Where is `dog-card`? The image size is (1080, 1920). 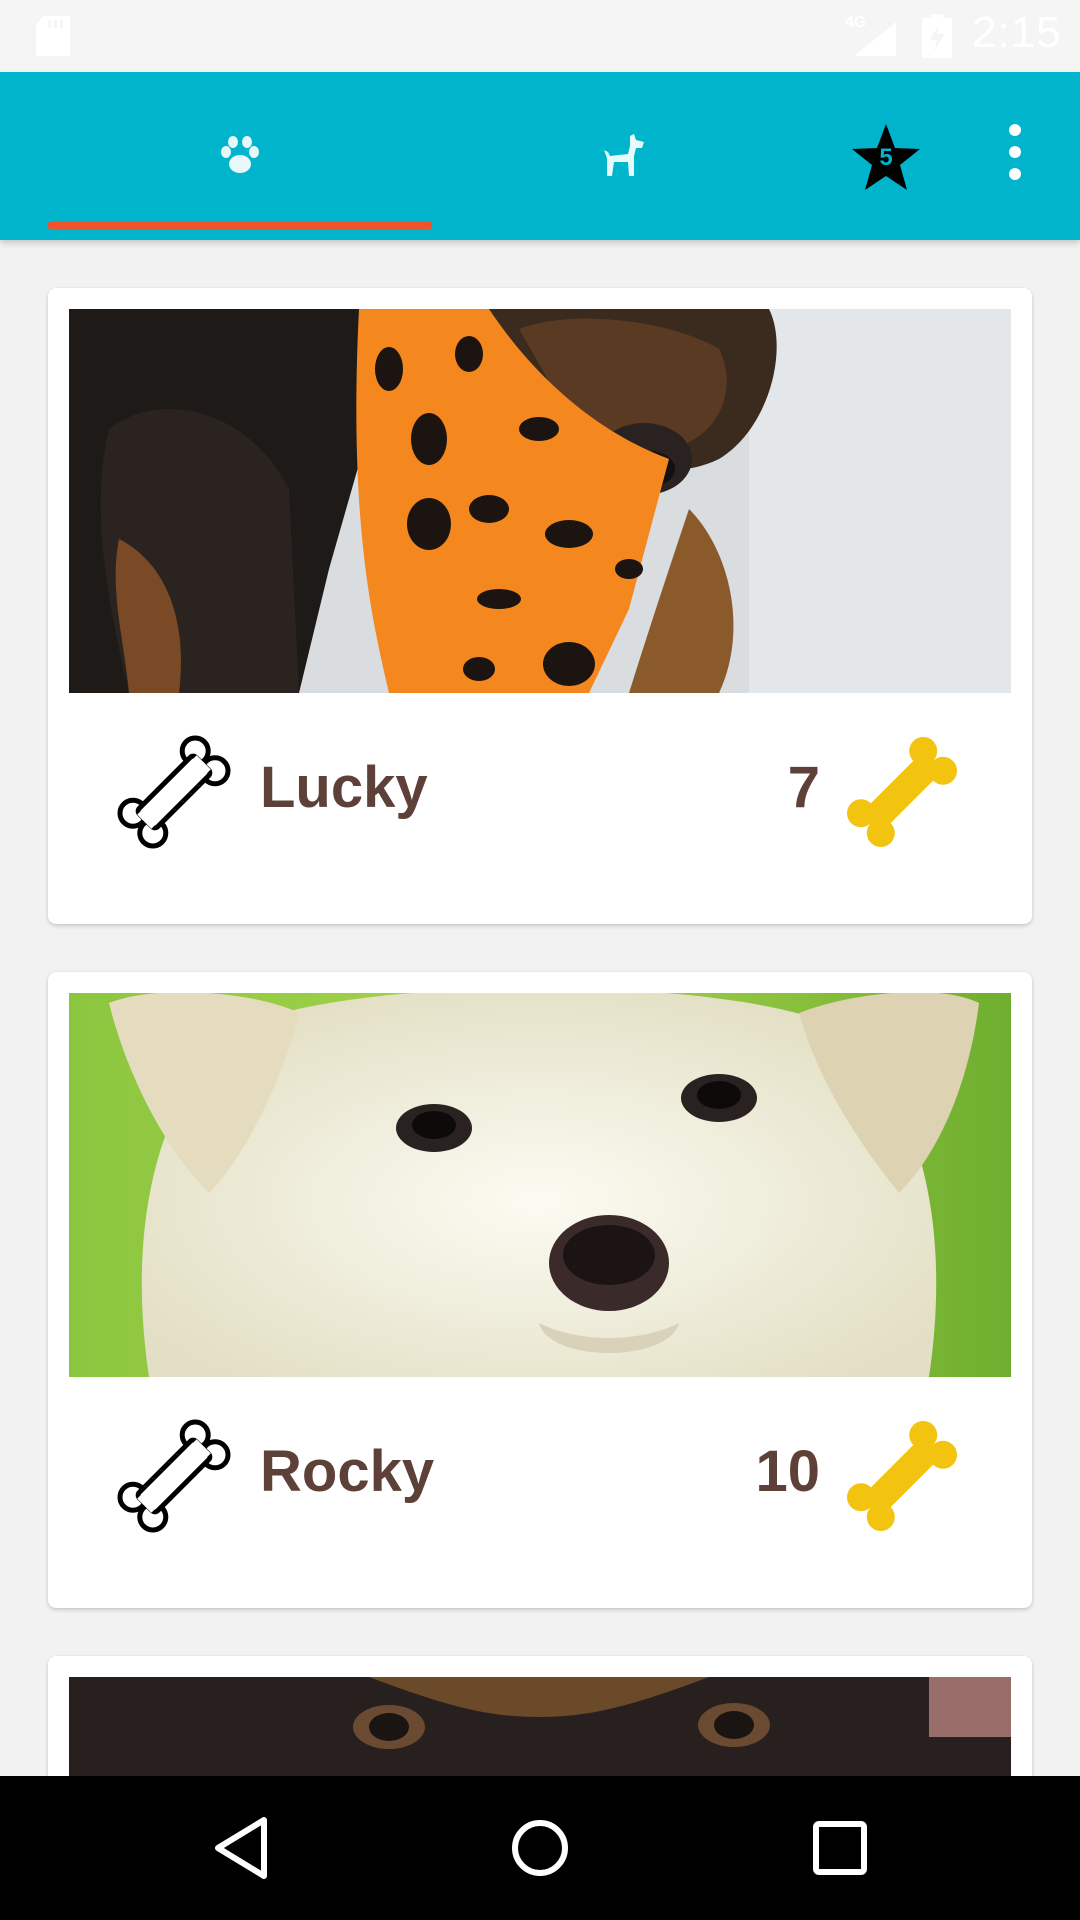 dog-card is located at coordinates (540, 1716).